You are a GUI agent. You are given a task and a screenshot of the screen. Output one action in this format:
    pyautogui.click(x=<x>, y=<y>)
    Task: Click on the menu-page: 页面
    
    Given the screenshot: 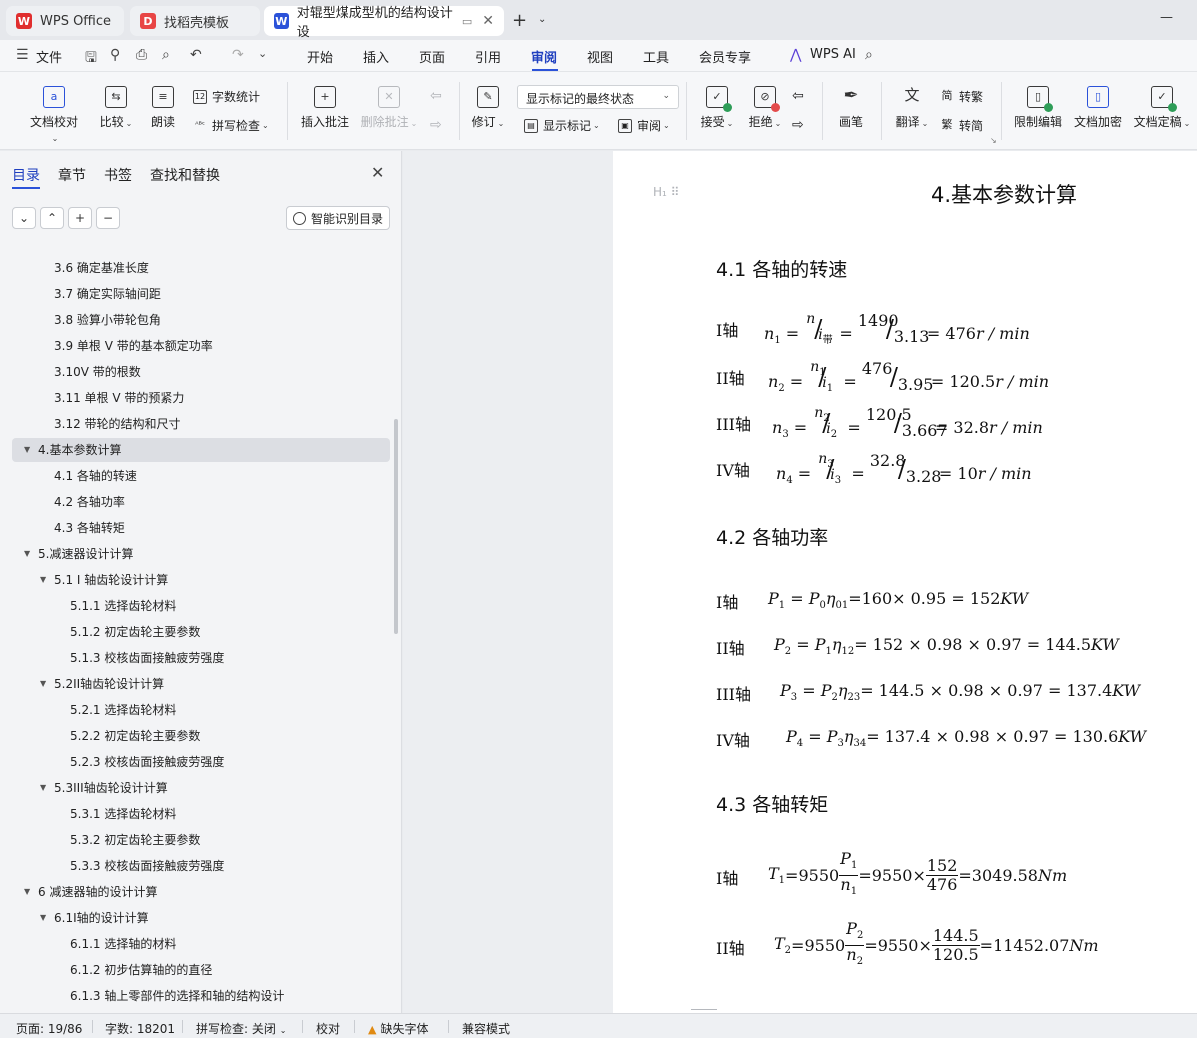 What is the action you would take?
    pyautogui.click(x=432, y=56)
    